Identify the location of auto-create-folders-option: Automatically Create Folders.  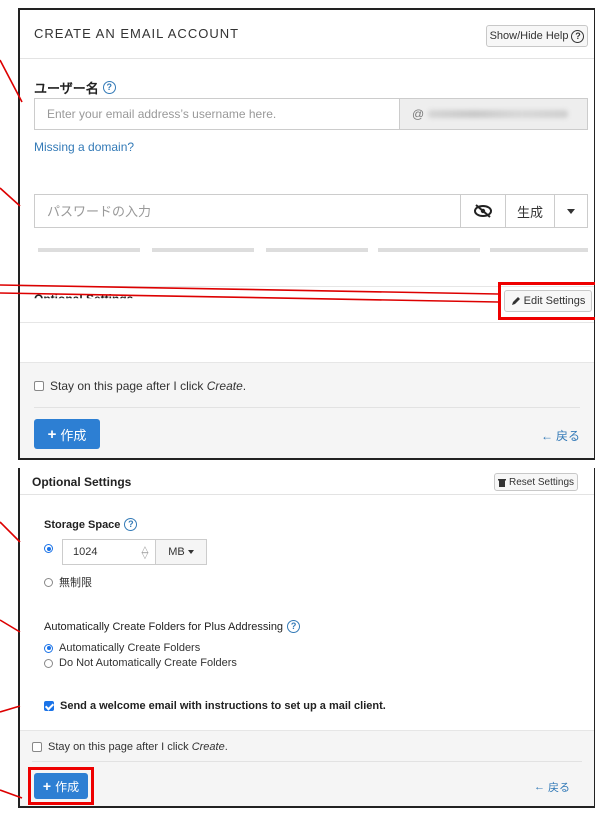
(122, 648).